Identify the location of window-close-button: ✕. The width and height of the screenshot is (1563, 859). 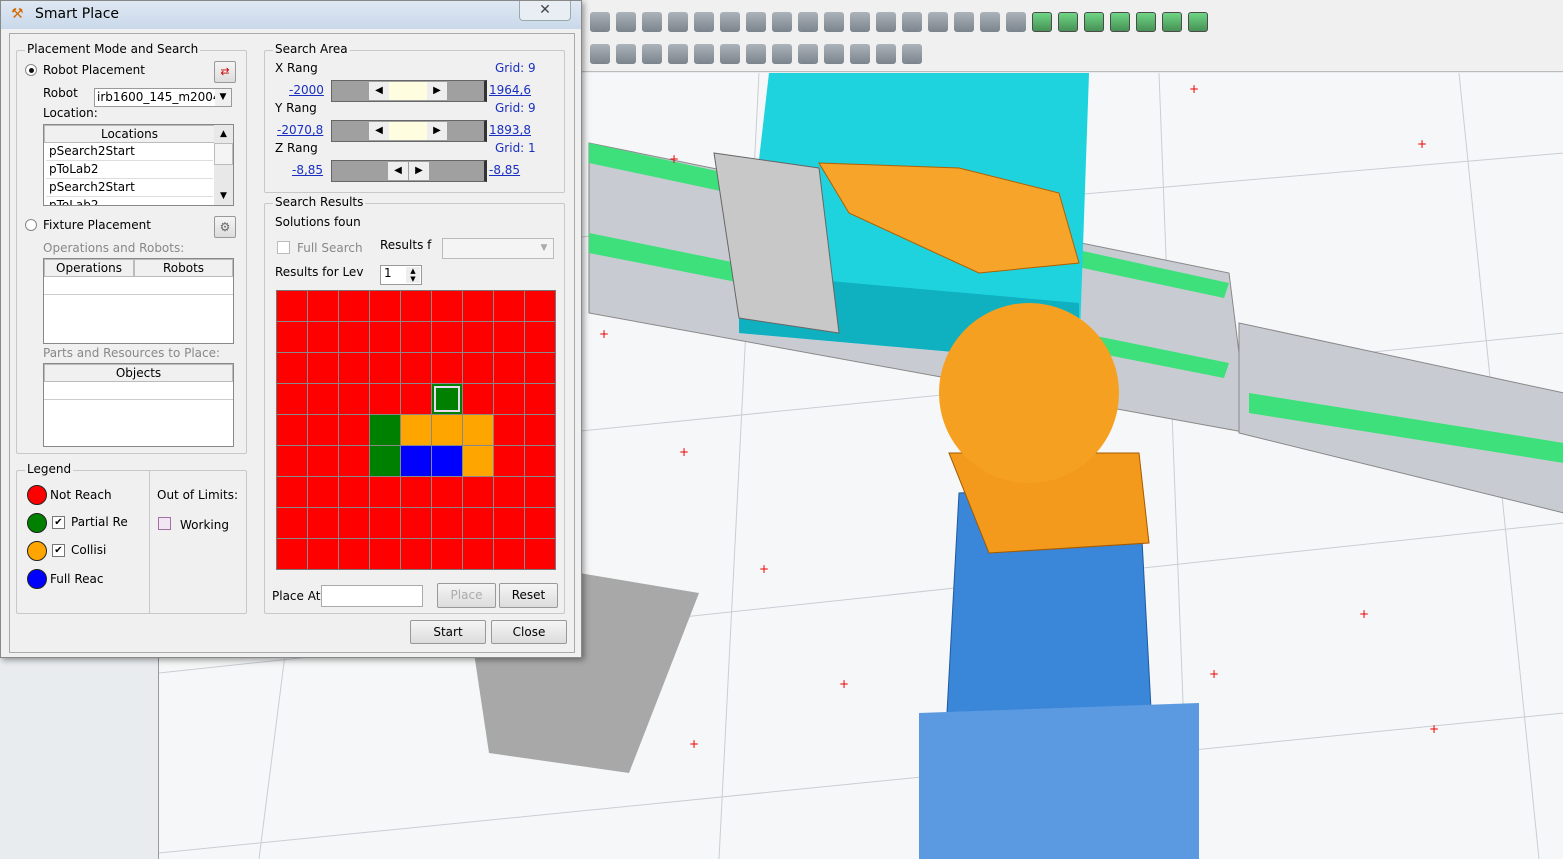
(545, 11).